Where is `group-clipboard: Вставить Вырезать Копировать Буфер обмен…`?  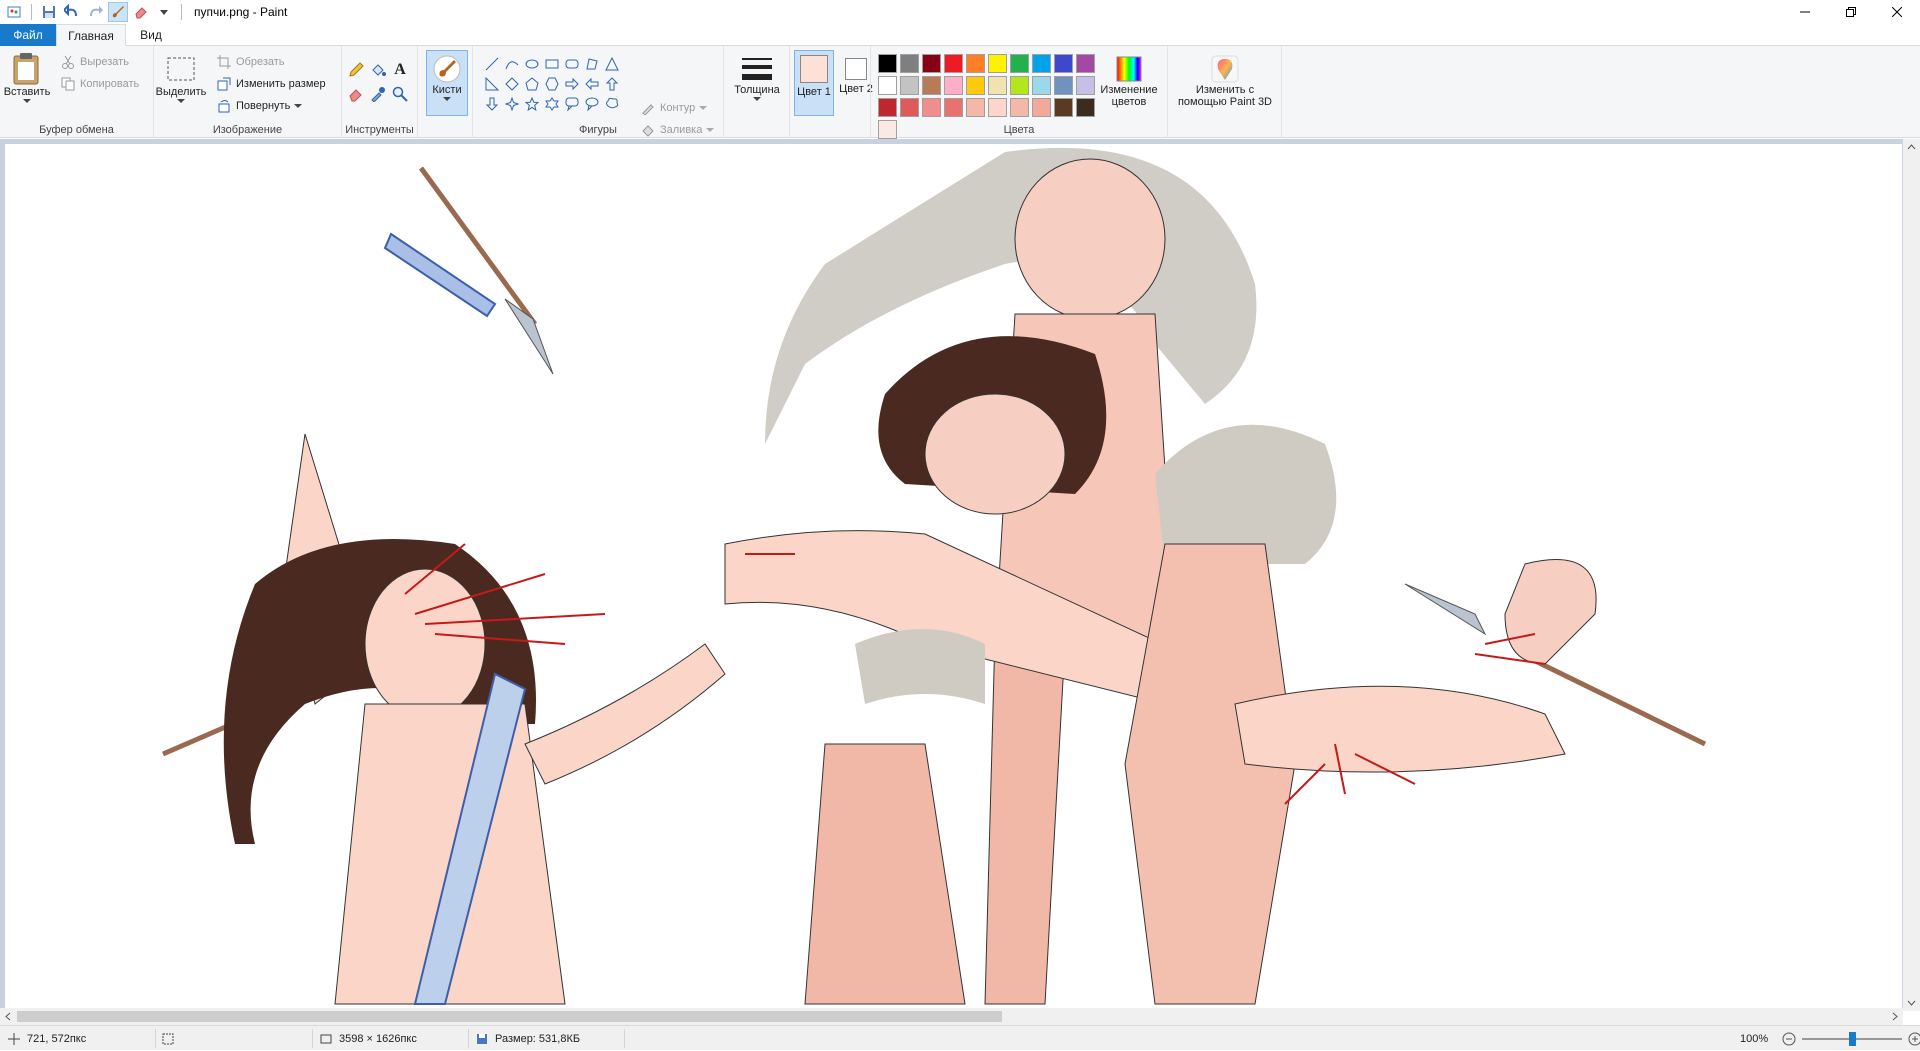
group-clipboard: Вставить Вырезать Копировать Буфер обмен… is located at coordinates (77, 92).